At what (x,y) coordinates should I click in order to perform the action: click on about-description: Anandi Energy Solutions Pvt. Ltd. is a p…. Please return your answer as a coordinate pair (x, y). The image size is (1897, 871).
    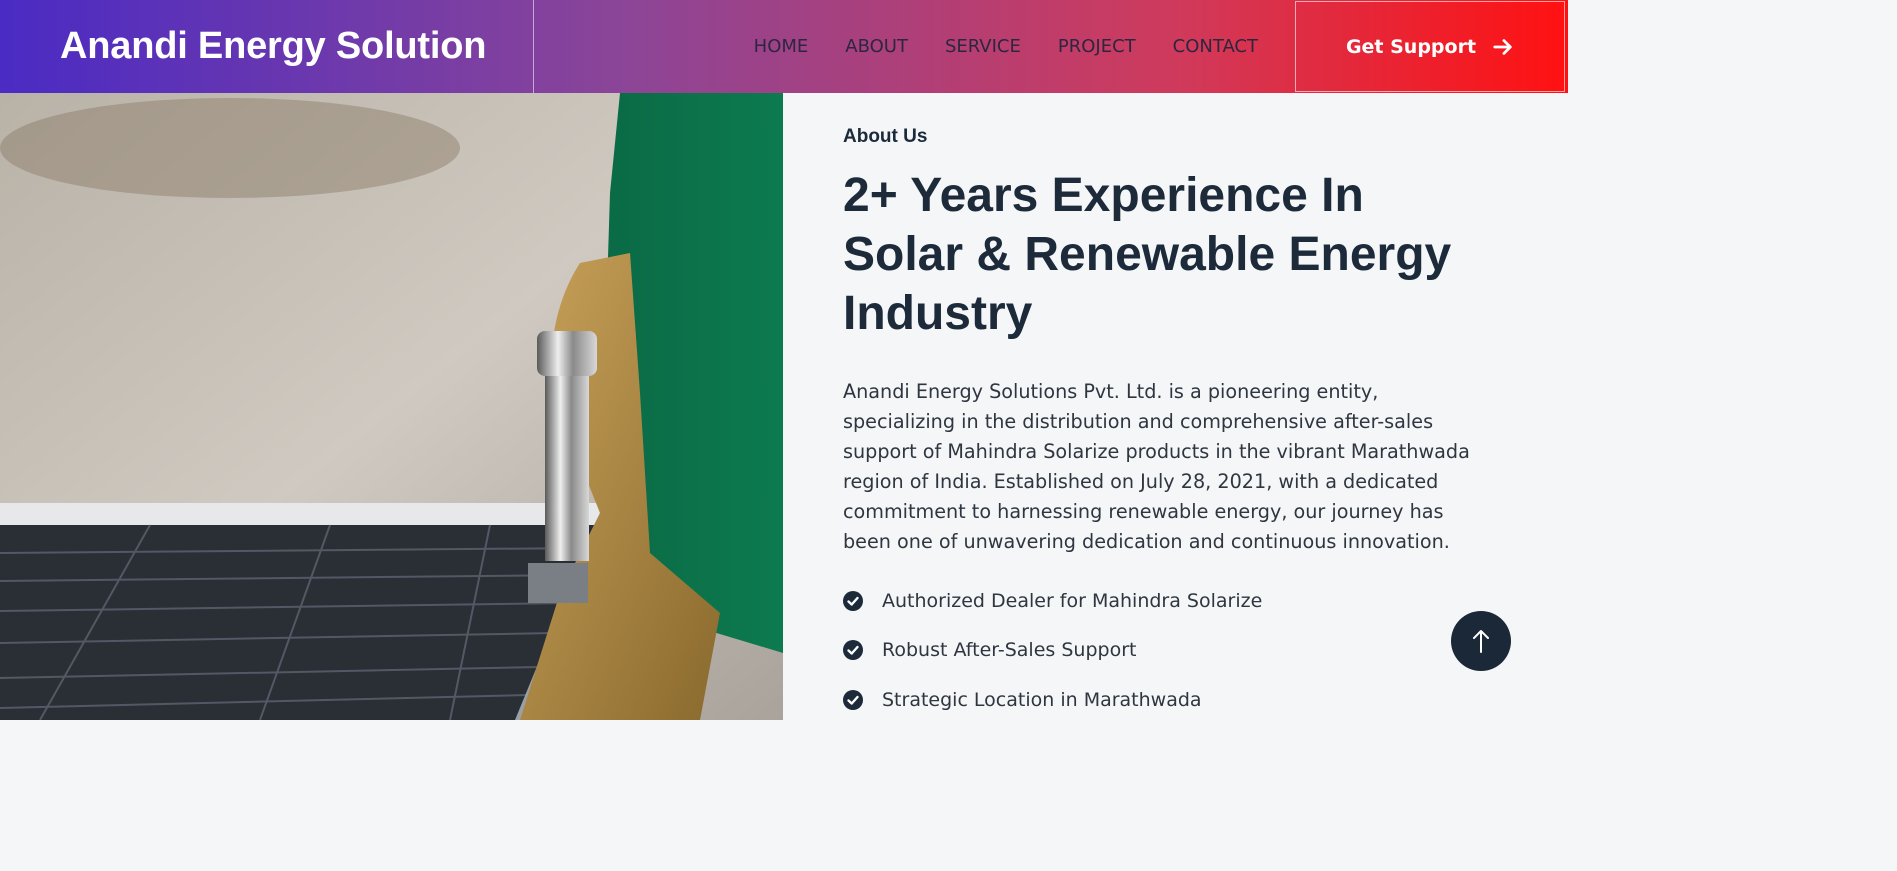
    Looking at the image, I should click on (1156, 466).